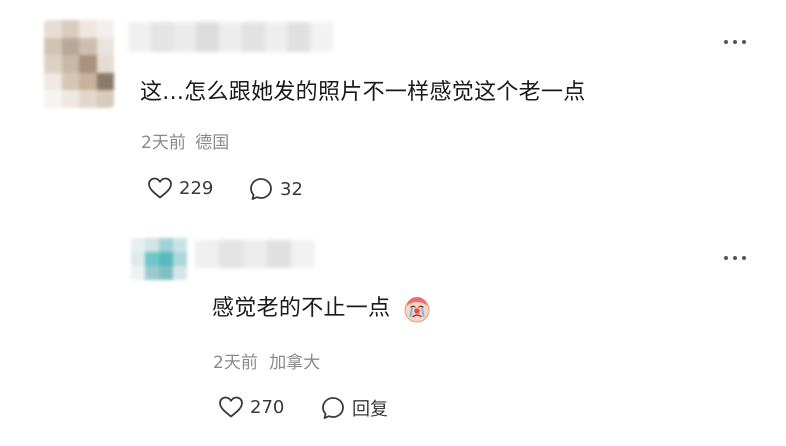 The height and width of the screenshot is (446, 786). Describe the element at coordinates (735, 258) in the screenshot. I see `reply-more-options-button` at that location.